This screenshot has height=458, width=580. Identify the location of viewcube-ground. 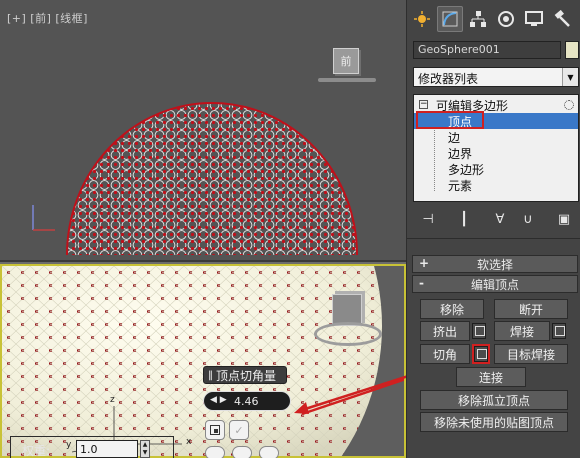
(347, 80).